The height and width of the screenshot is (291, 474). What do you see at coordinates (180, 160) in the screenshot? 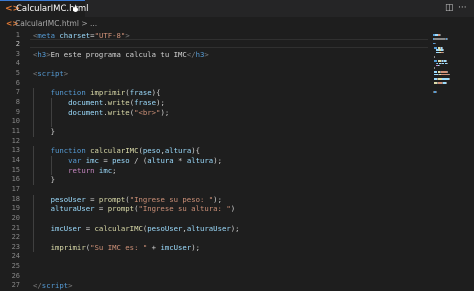
I see `code-token: *` at bounding box center [180, 160].